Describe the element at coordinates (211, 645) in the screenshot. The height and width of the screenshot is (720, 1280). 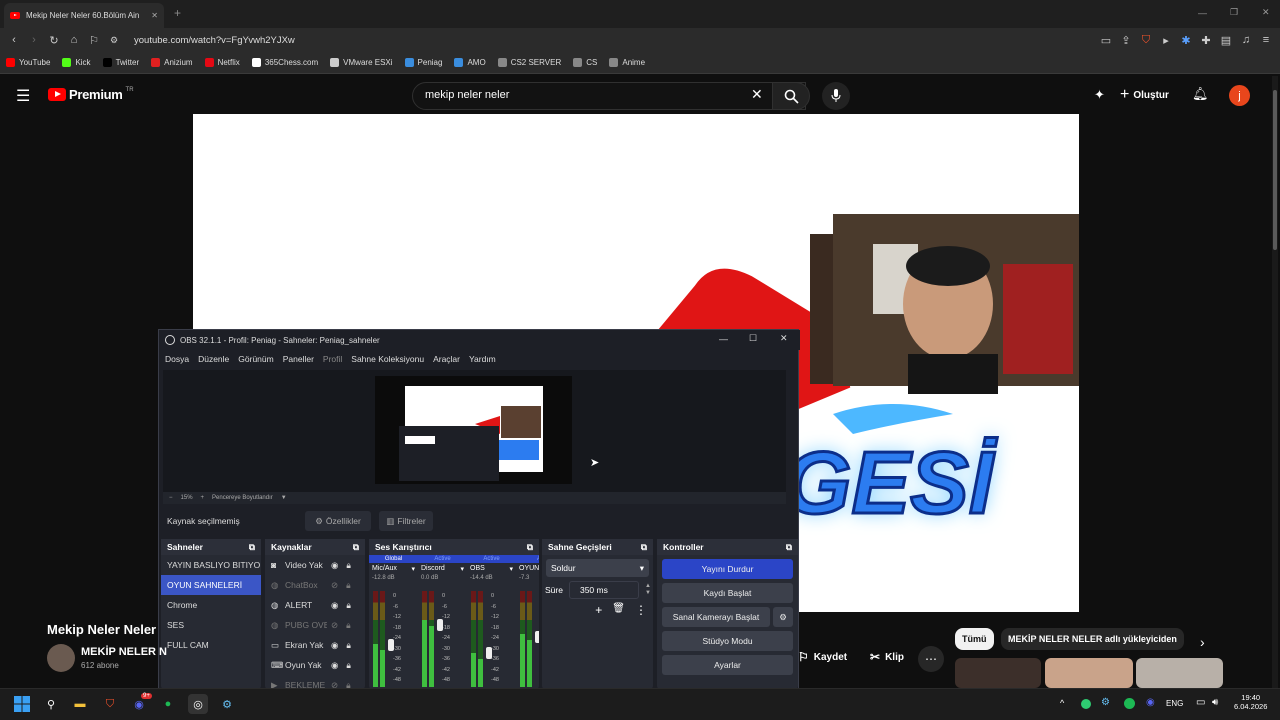
I see `scene-item: FULL CAM` at that location.